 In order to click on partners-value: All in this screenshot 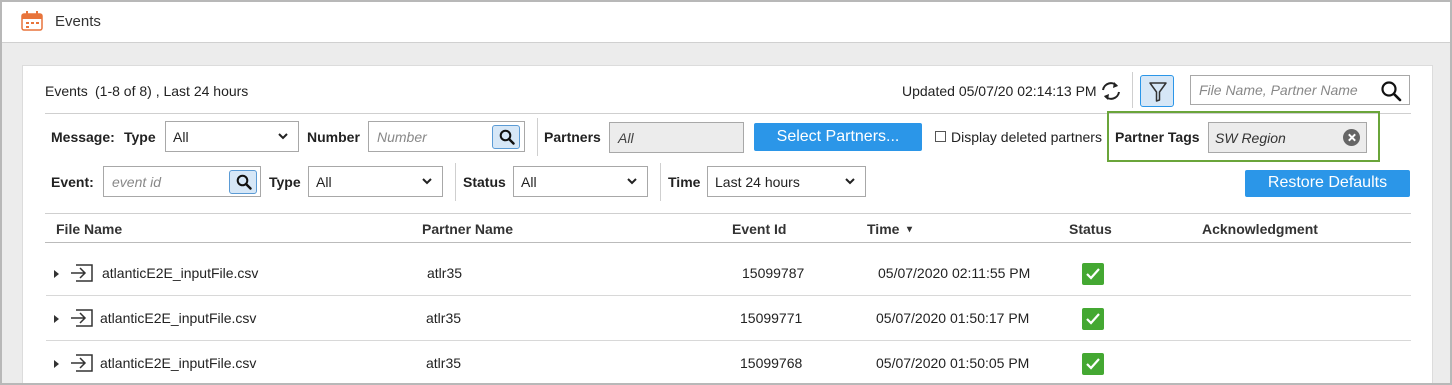, I will do `click(626, 138)`.